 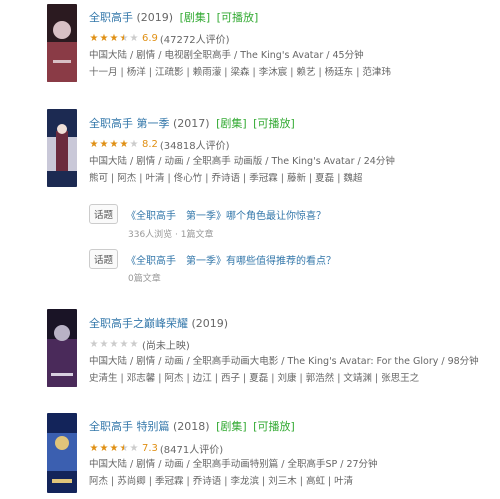 I want to click on rating-line: ★ ★ ★ ★ ★ 8.2 (34818人评价), so click(x=159, y=144).